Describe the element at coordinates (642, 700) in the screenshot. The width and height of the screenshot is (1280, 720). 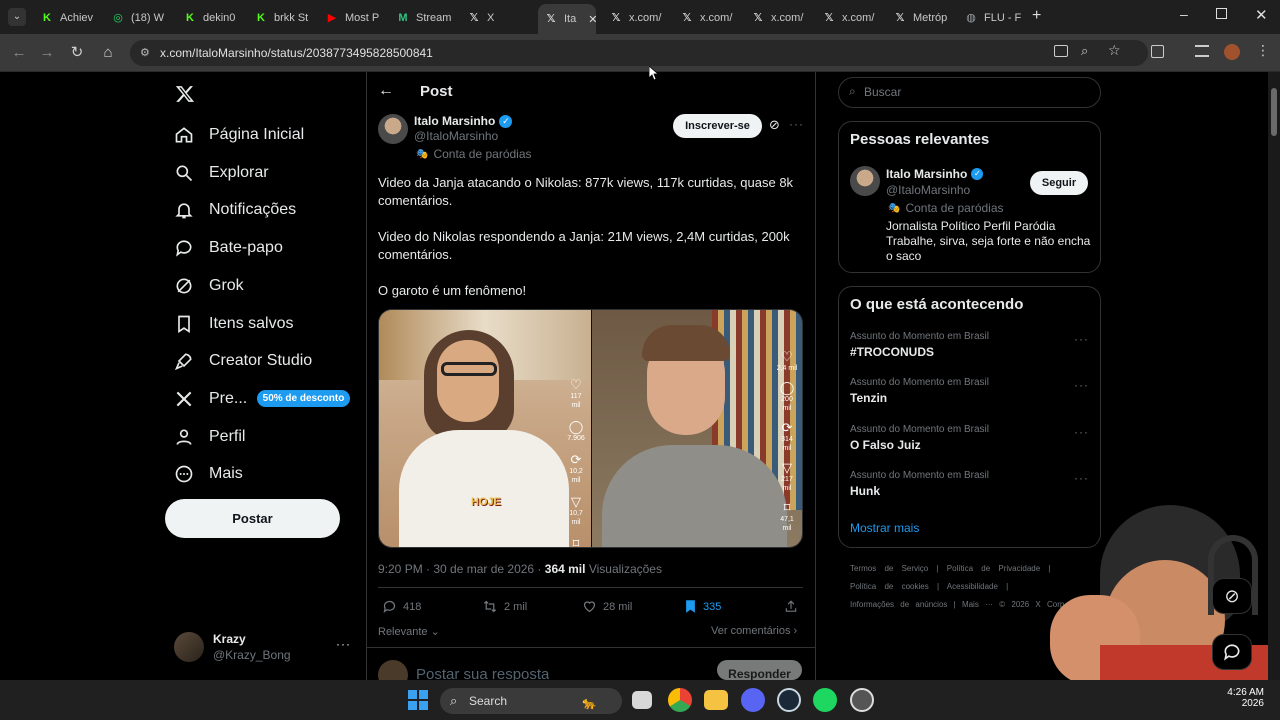
I see `task-view-icon` at that location.